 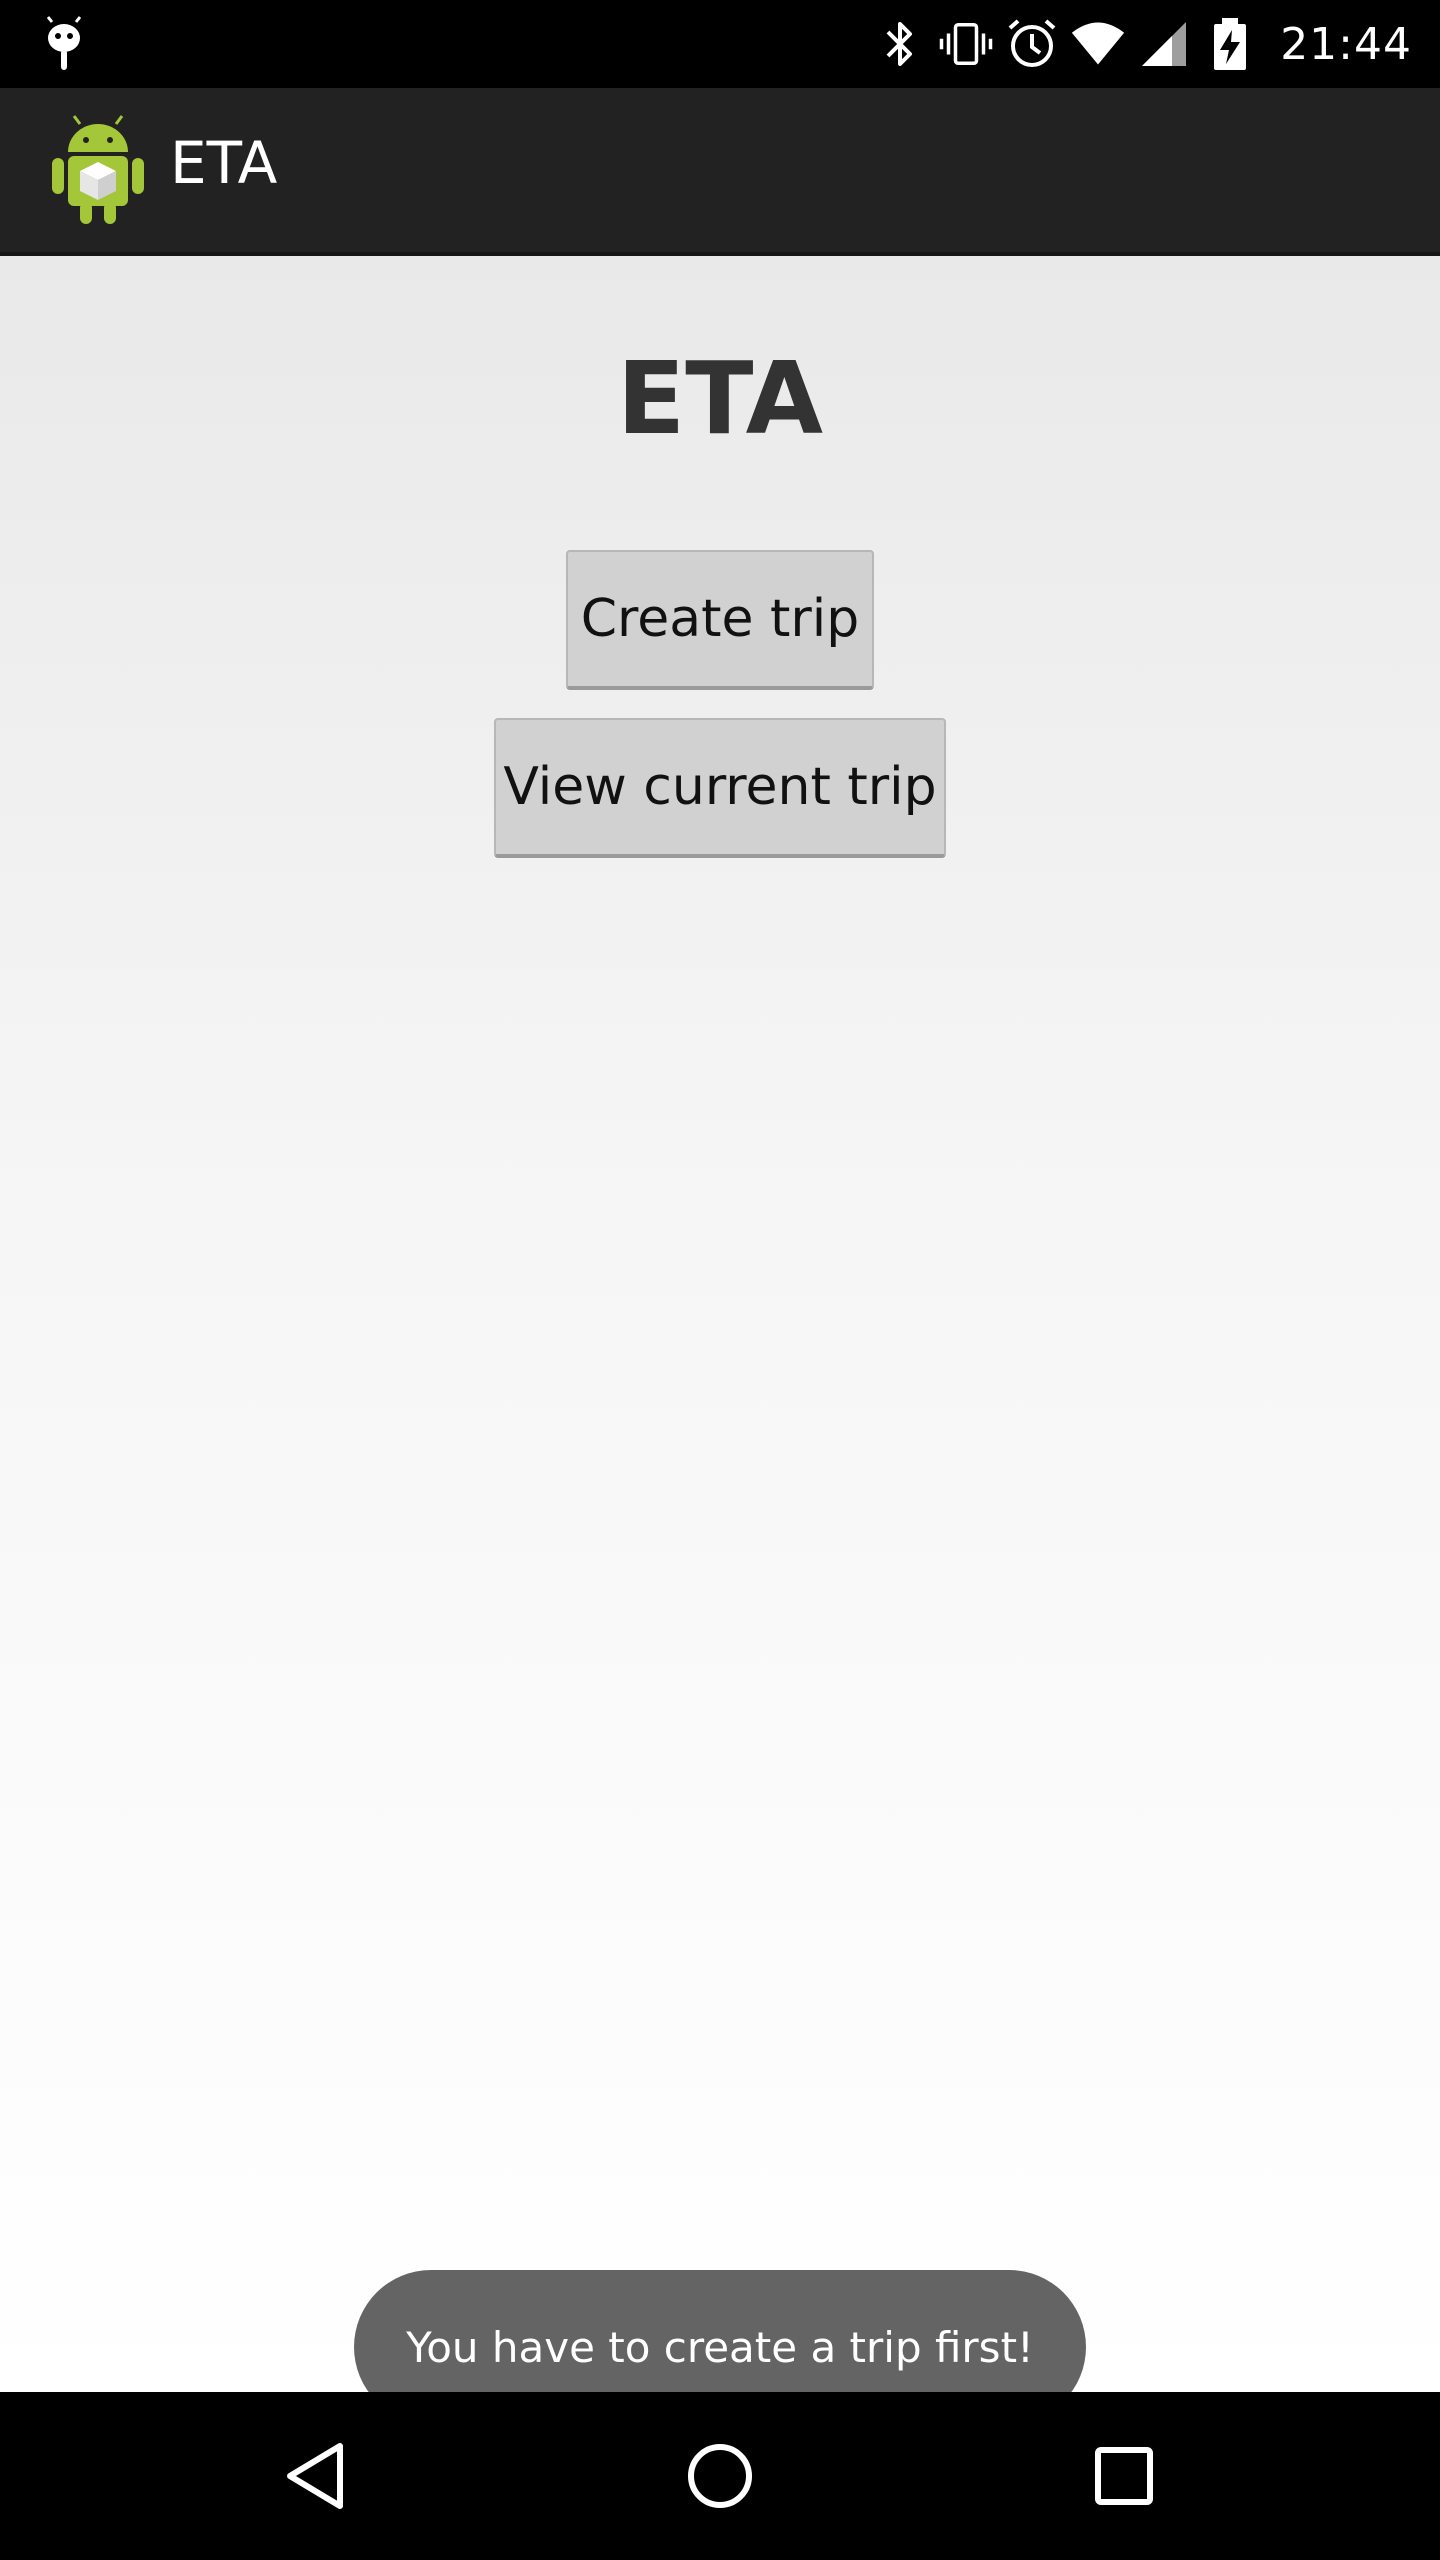 I want to click on status-clock: 21:44, so click(x=1346, y=44).